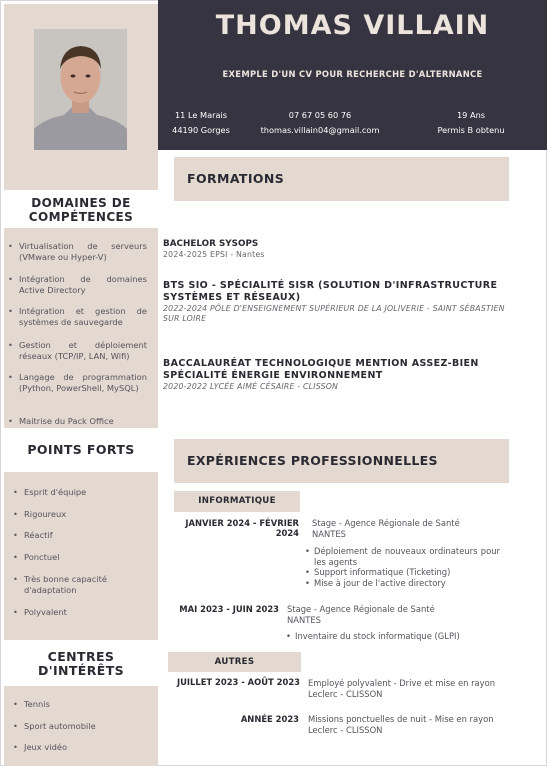 The image size is (547, 766). Describe the element at coordinates (214, 254) in the screenshot. I see `formation-details: 2024-2025 EPSI - Nantes` at that location.